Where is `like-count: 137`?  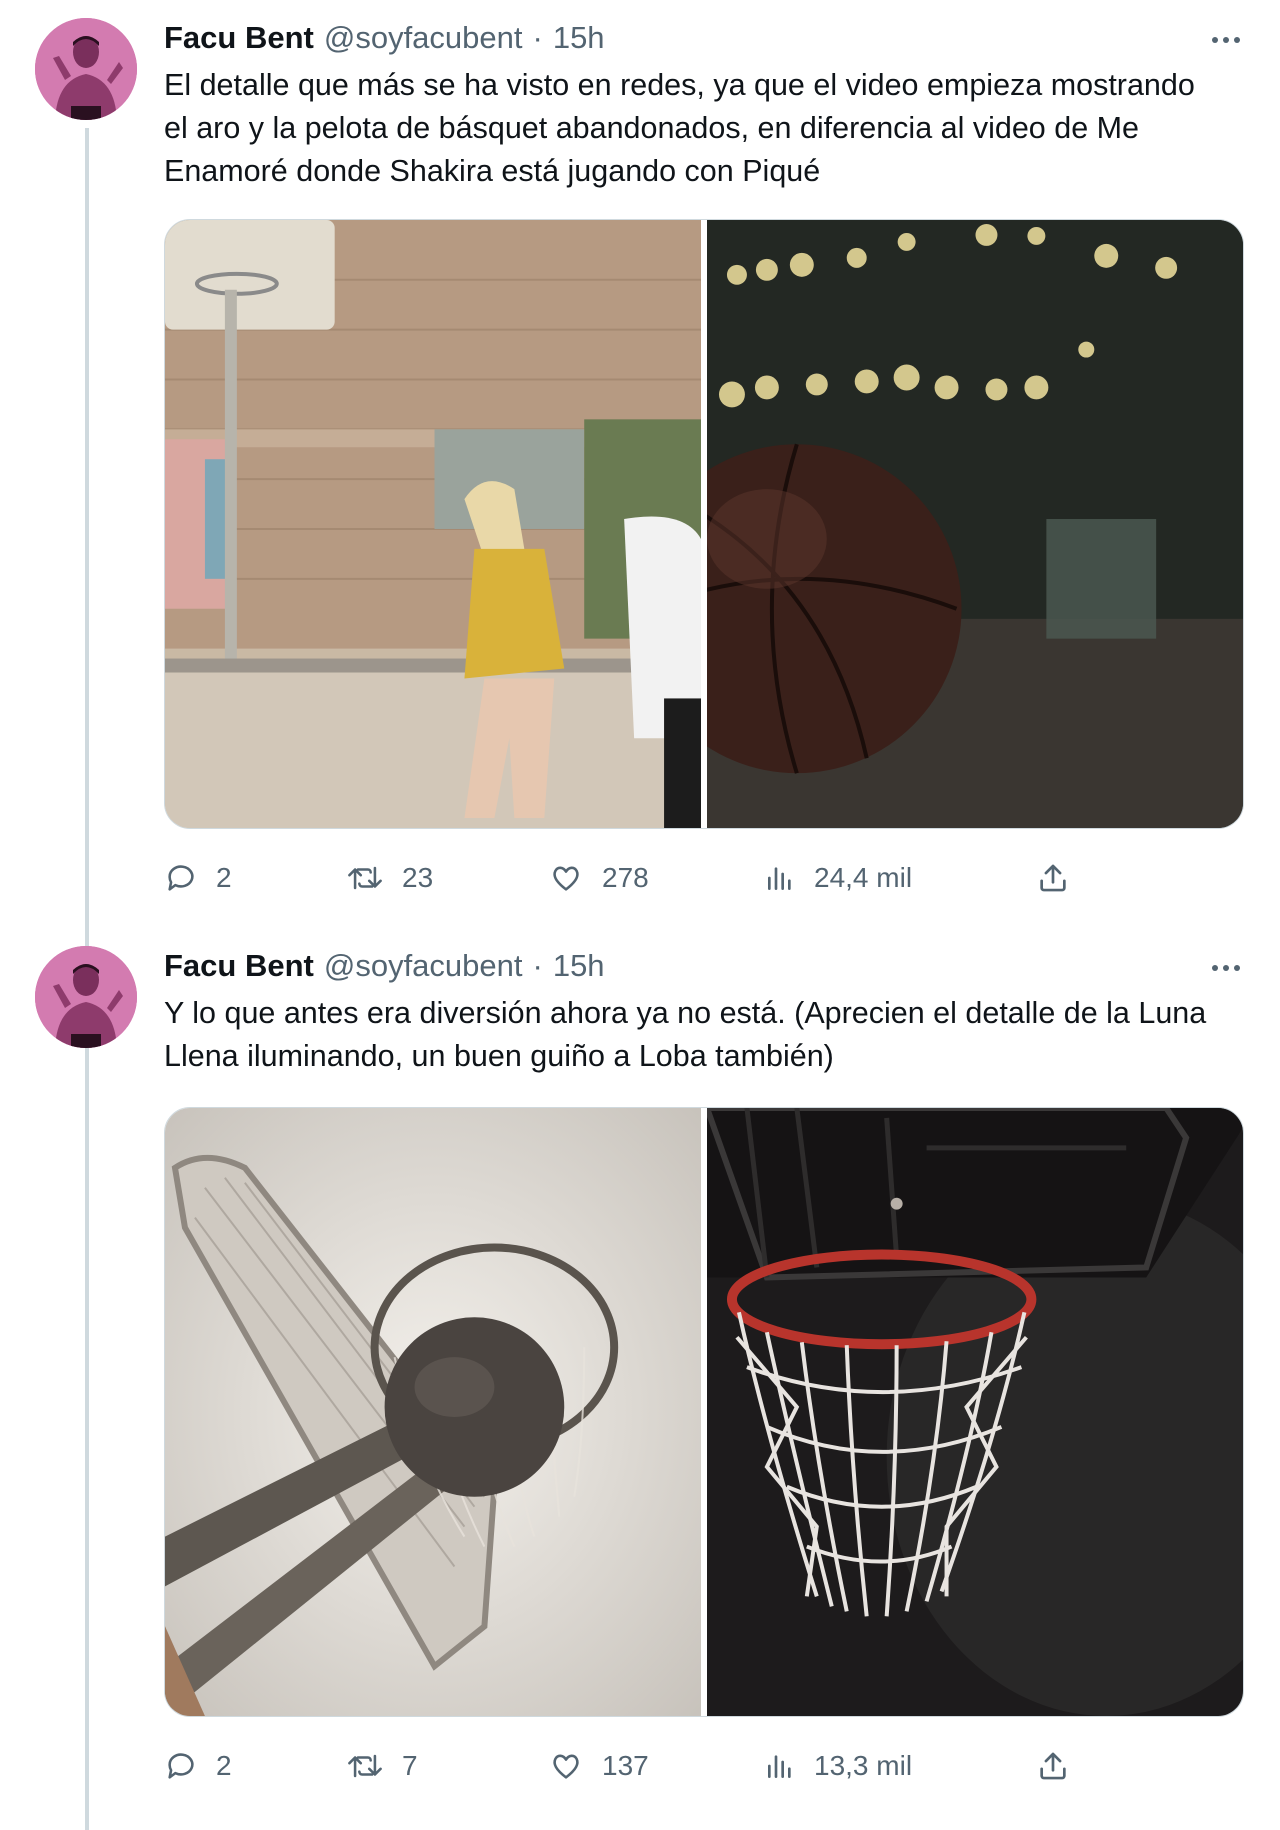 like-count: 137 is located at coordinates (625, 1765).